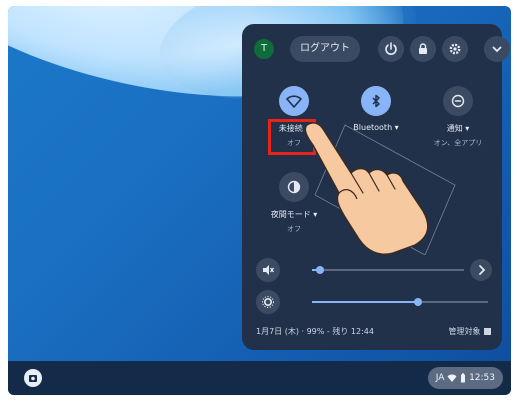 The image size is (517, 401). I want to click on system-tray: JA 12:53, so click(465, 378).